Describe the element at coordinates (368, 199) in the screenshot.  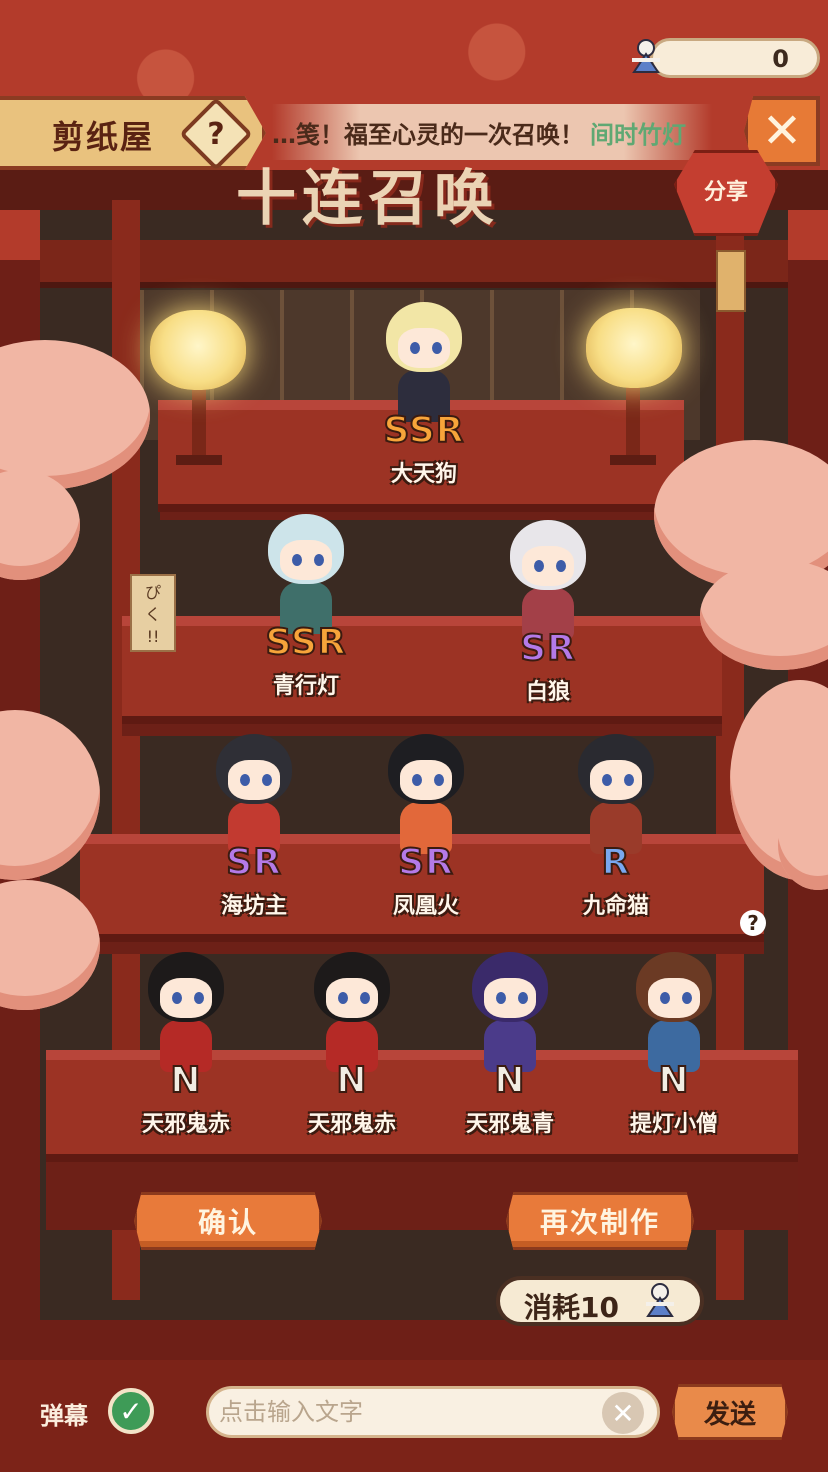
I see `summon-title: 十连召唤` at that location.